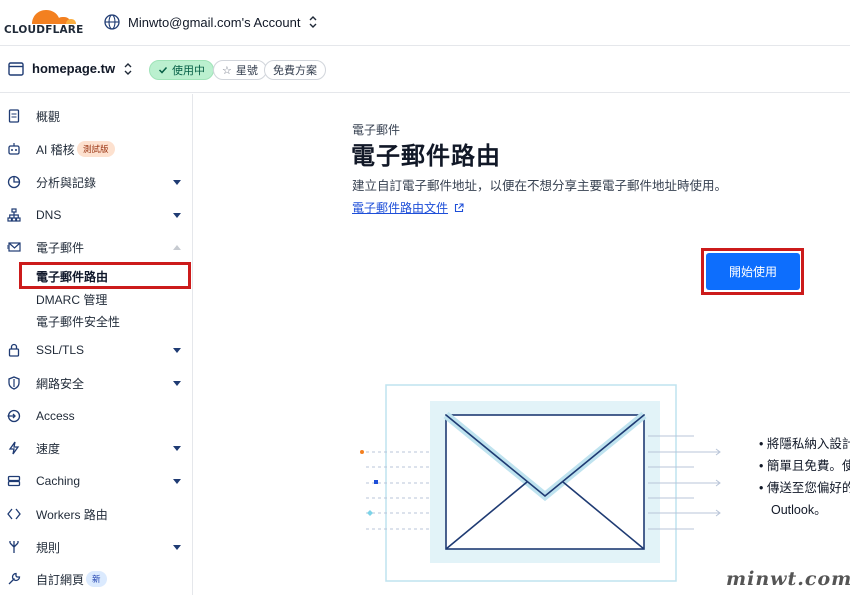 Image resolution: width=850 pixels, height=595 pixels. Describe the element at coordinates (96, 383) in the screenshot. I see `sidebar-item-security: 網路安全` at that location.